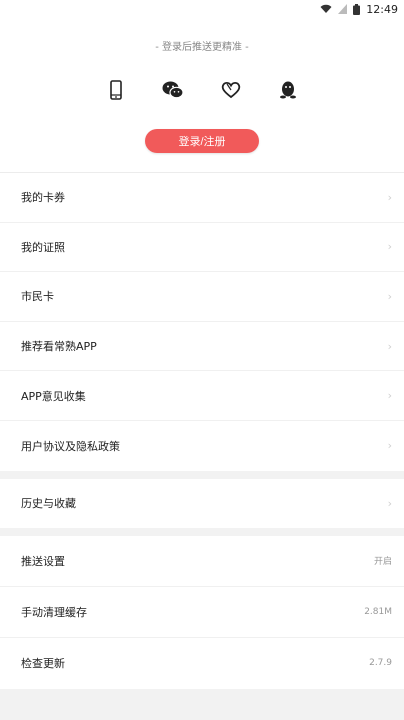 The height and width of the screenshot is (720, 404). I want to click on heart-icon, so click(231, 90).